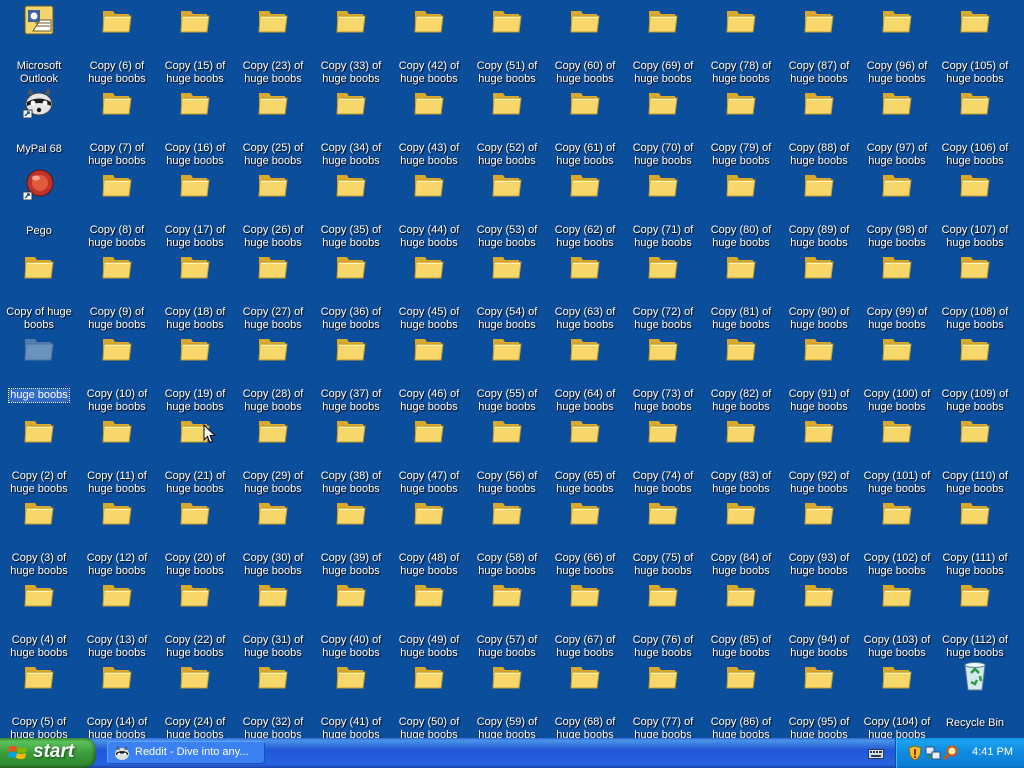 This screenshot has width=1024, height=768. What do you see at coordinates (273, 370) in the screenshot?
I see `desktop-icon-copy-28-of-huge-boobs: Copy (28) of huge boobs` at bounding box center [273, 370].